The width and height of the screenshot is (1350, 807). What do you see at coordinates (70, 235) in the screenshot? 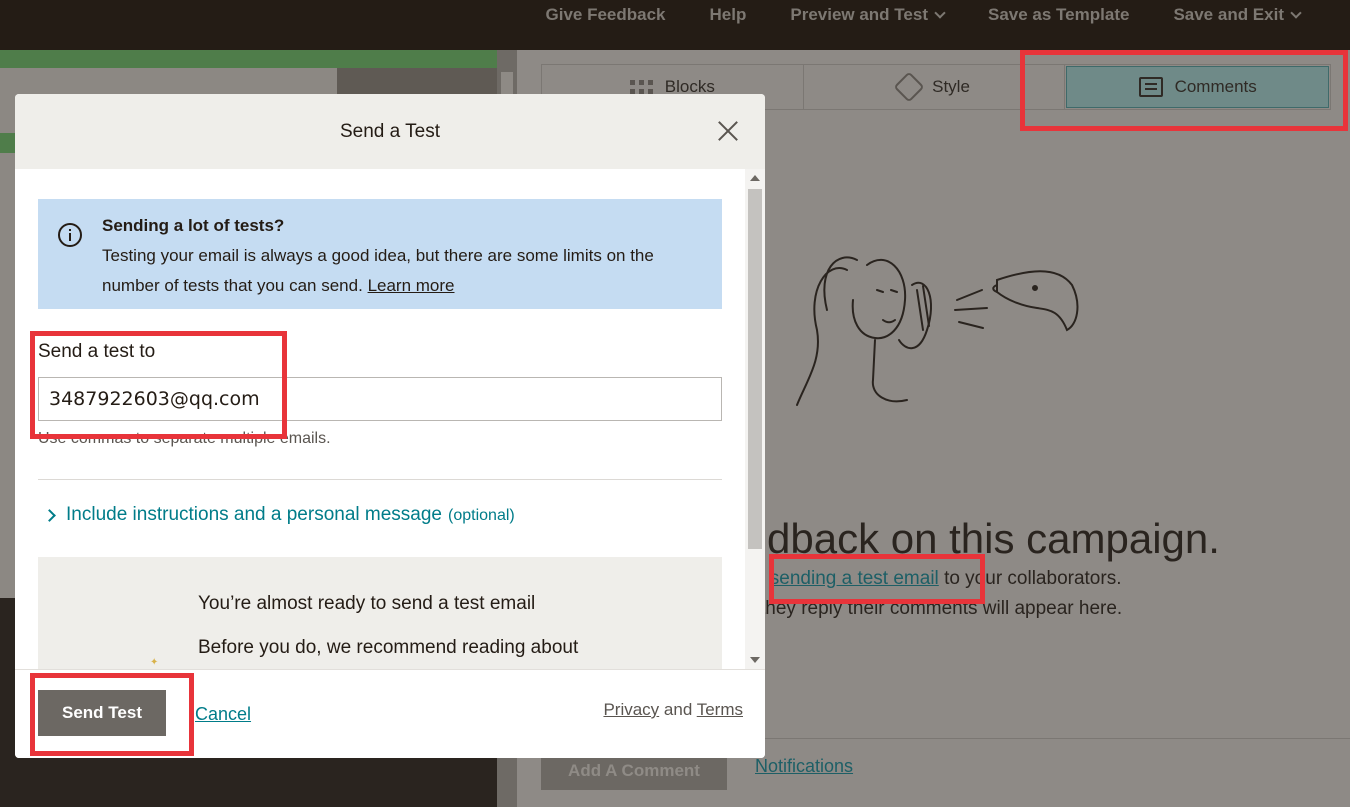
I see `info-icon` at bounding box center [70, 235].